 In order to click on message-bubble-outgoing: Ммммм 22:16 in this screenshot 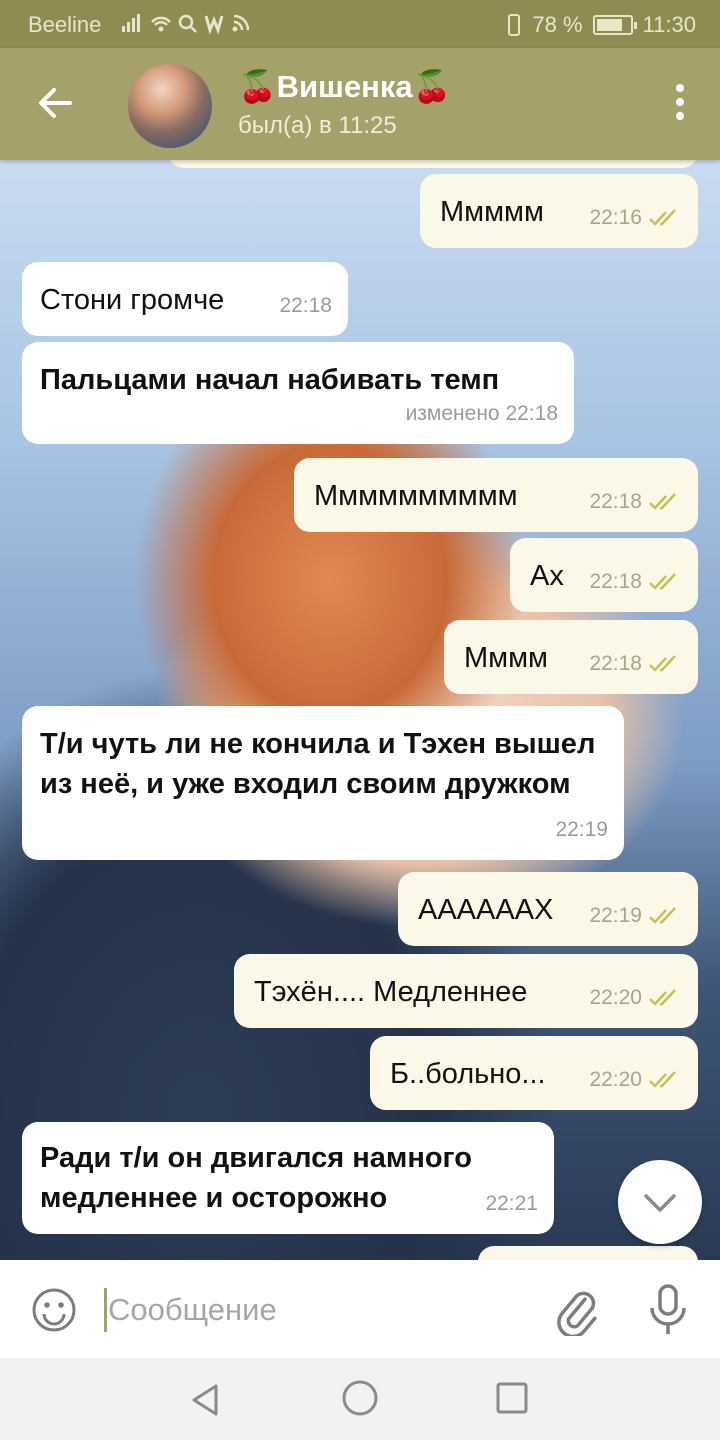, I will do `click(559, 211)`.